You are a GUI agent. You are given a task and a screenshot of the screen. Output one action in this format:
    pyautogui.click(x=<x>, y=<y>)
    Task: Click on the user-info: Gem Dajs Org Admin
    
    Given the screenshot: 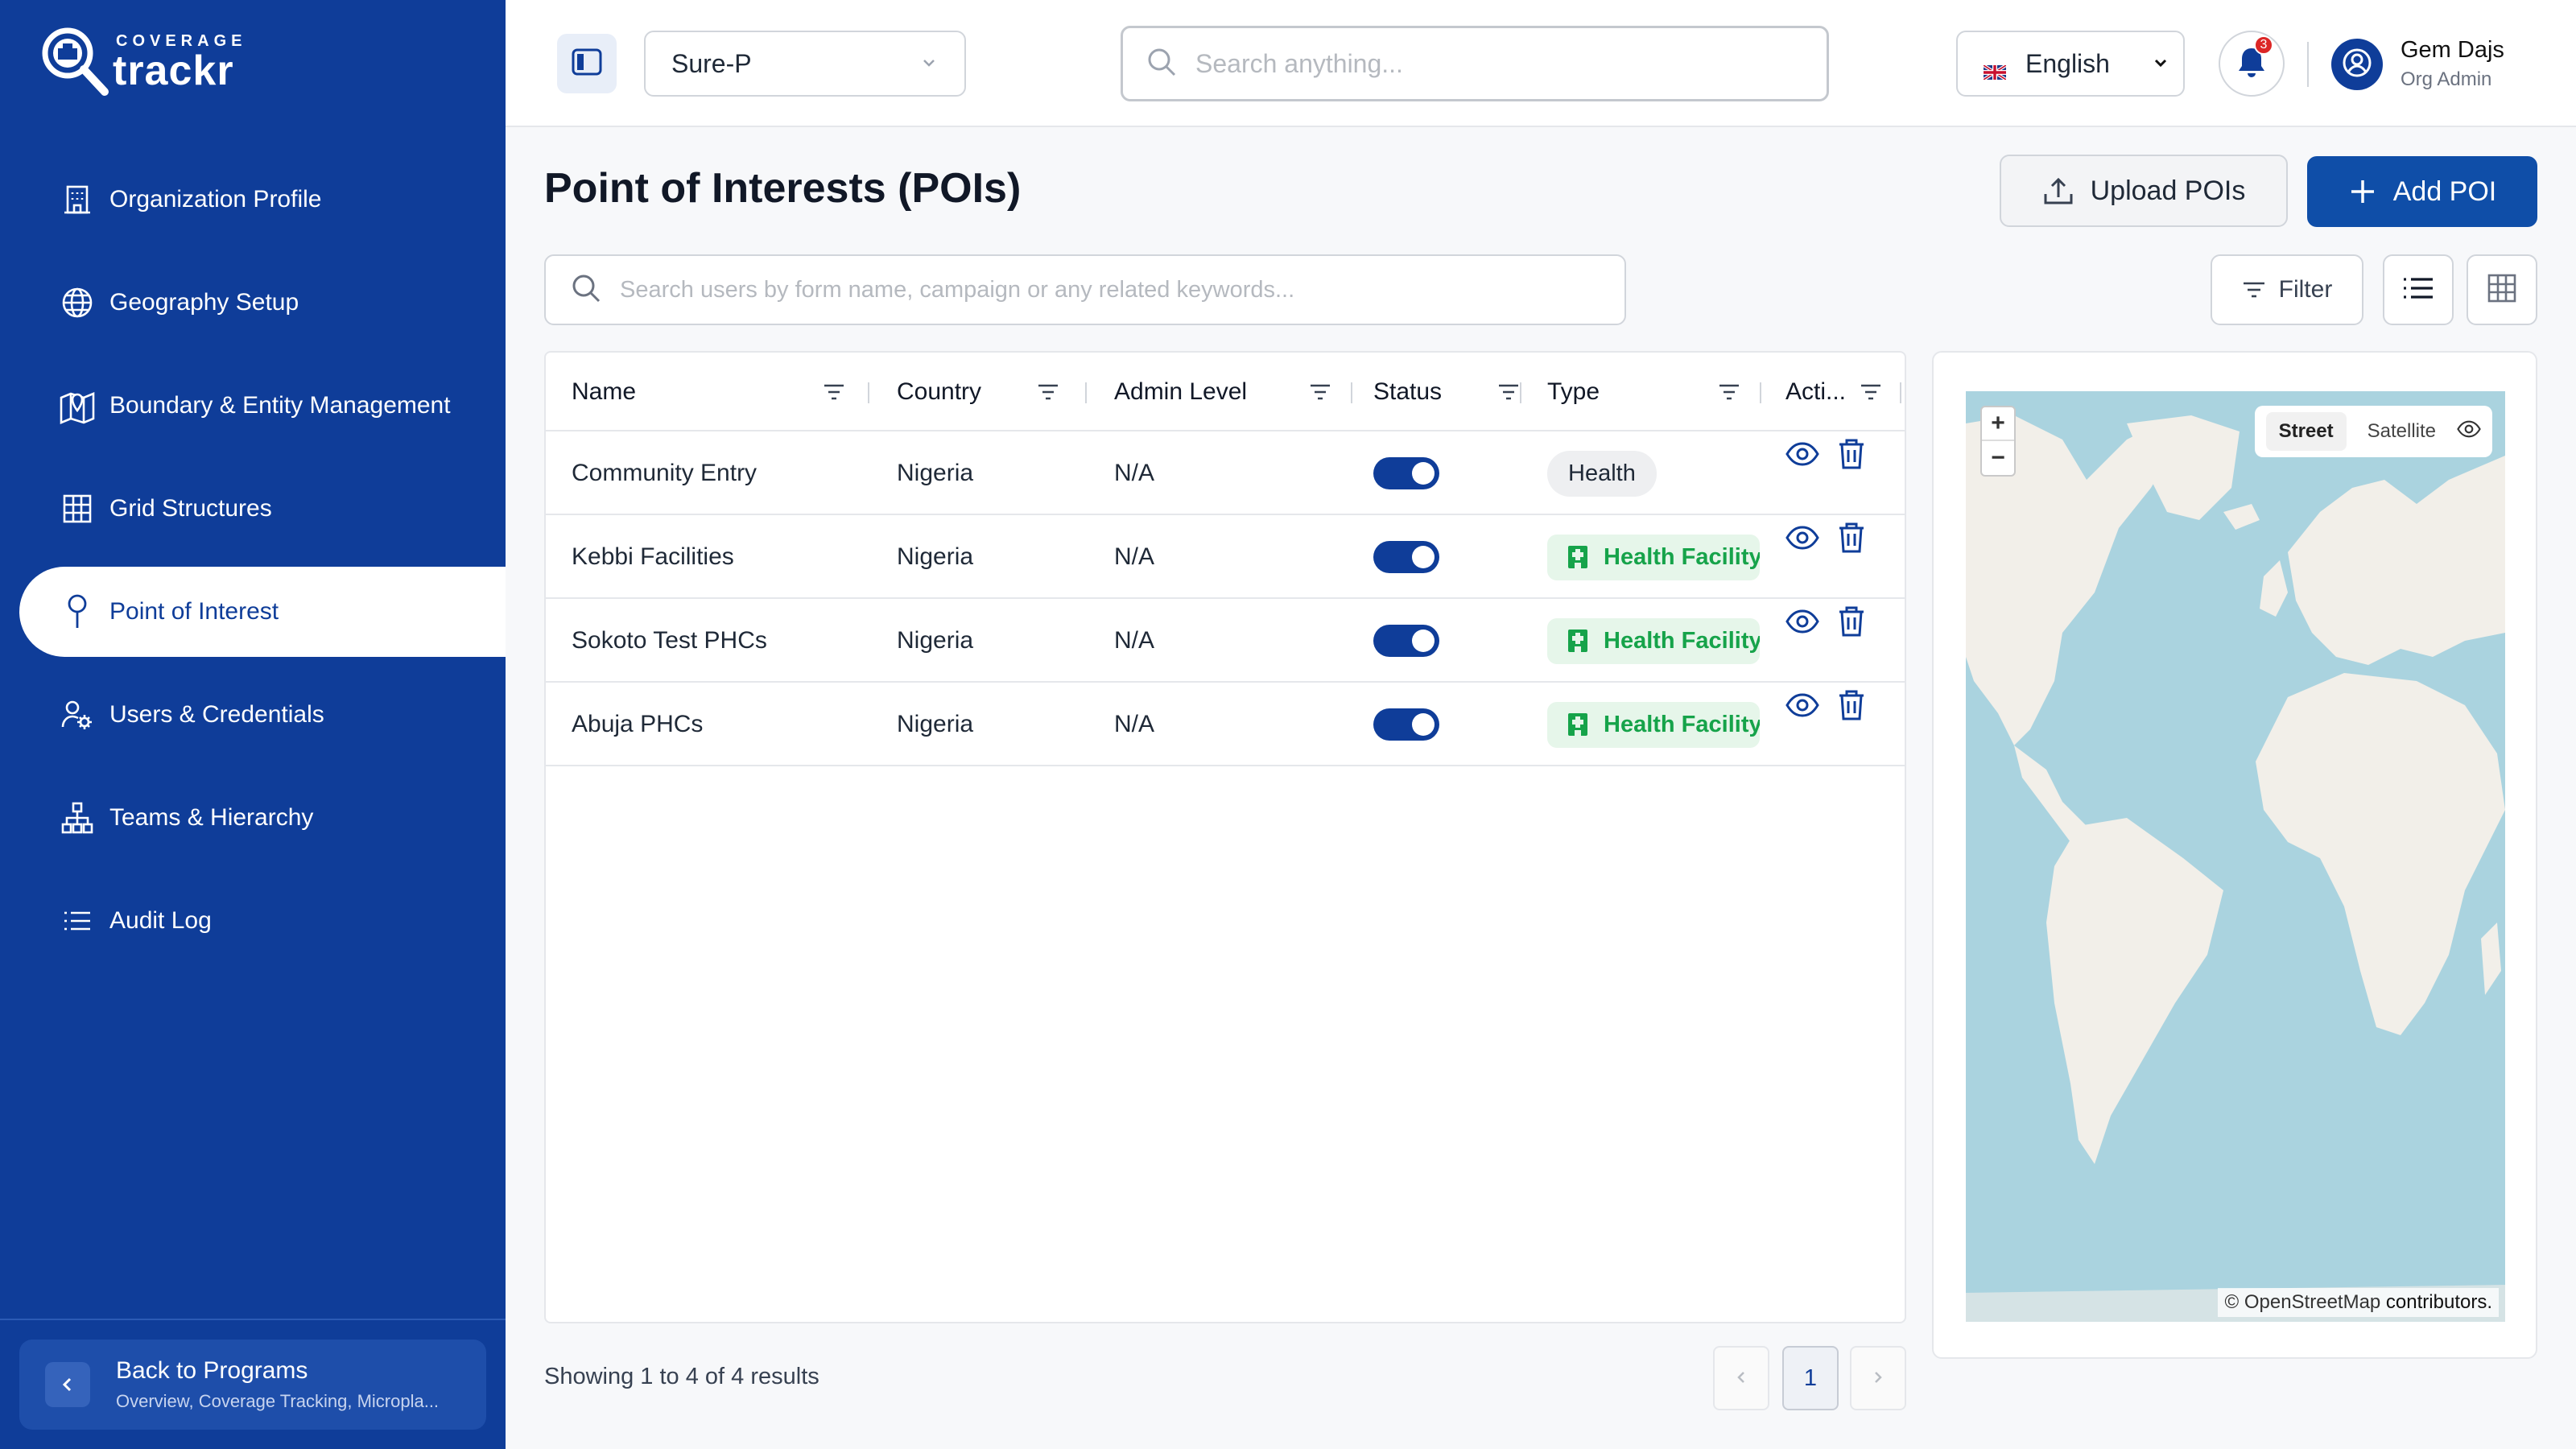 What is the action you would take?
    pyautogui.click(x=2452, y=64)
    